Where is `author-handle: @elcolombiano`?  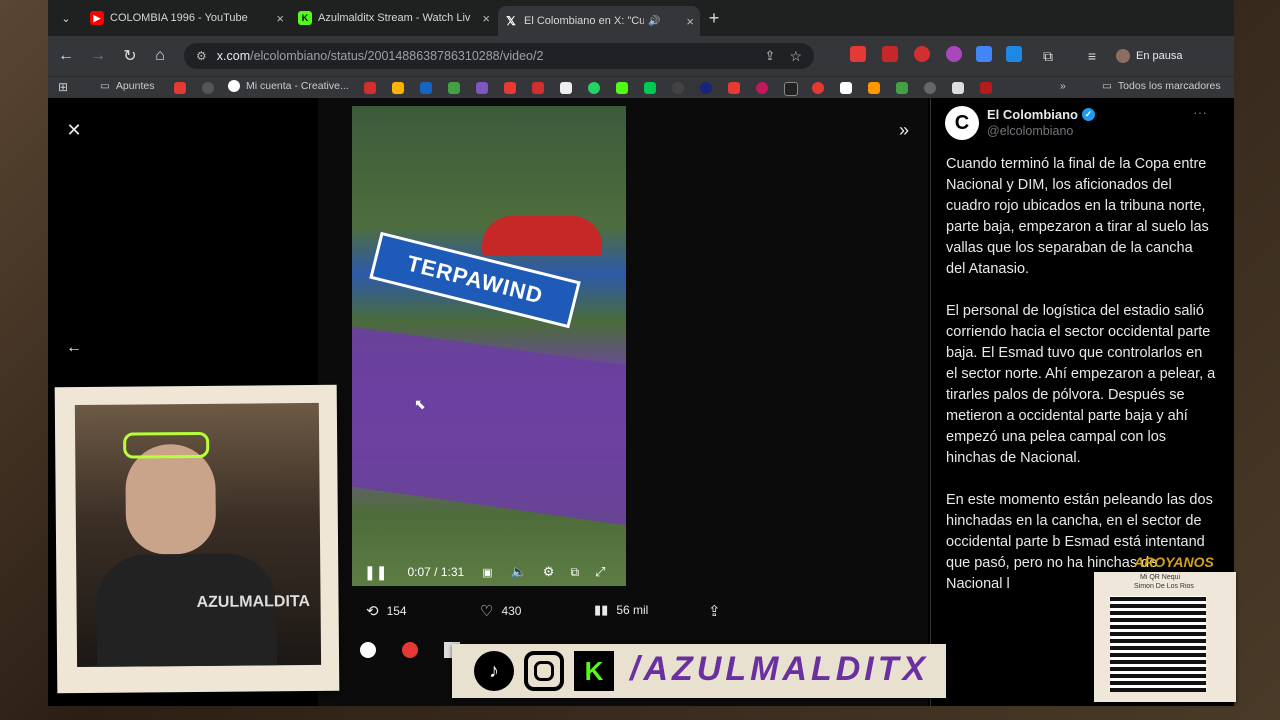
author-handle: @elcolombiano is located at coordinates (1030, 131).